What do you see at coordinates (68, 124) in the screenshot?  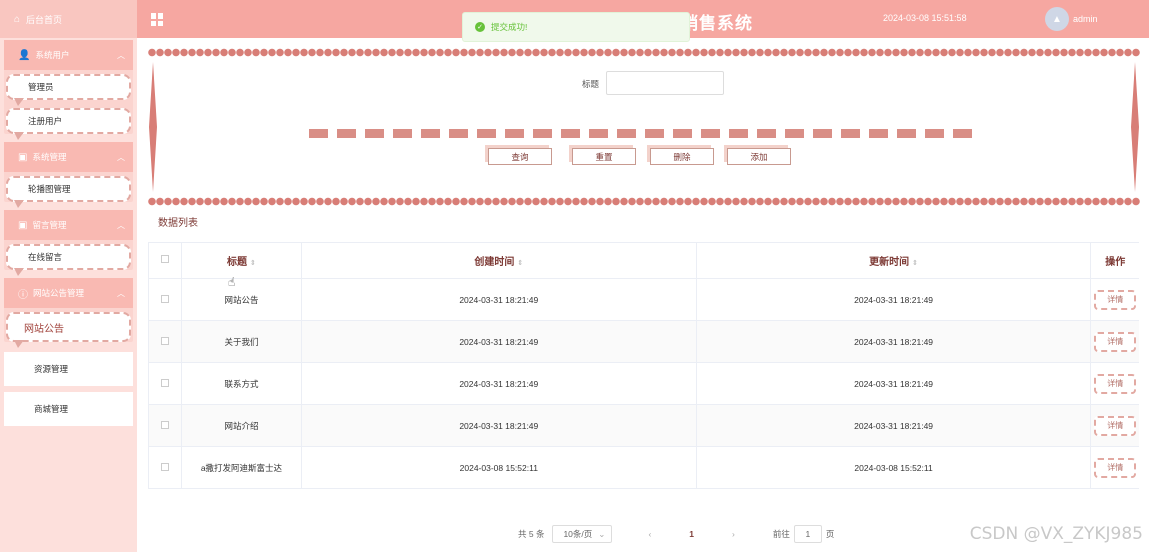 I see `sidebar-item-registered-users: 注册用户` at bounding box center [68, 124].